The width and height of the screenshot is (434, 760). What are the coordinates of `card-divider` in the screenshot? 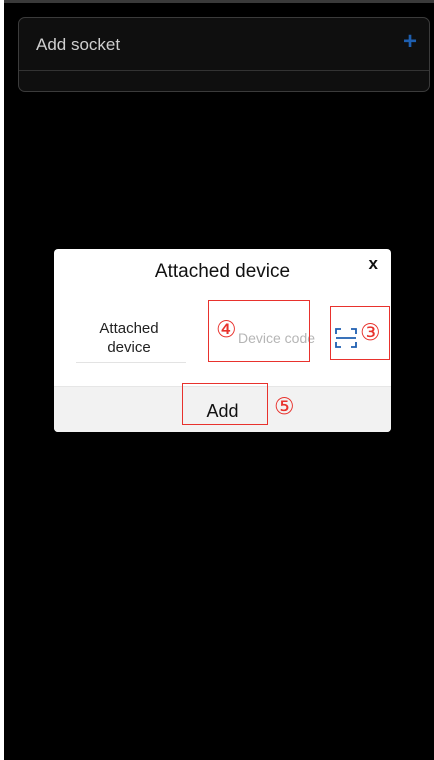 It's located at (224, 70).